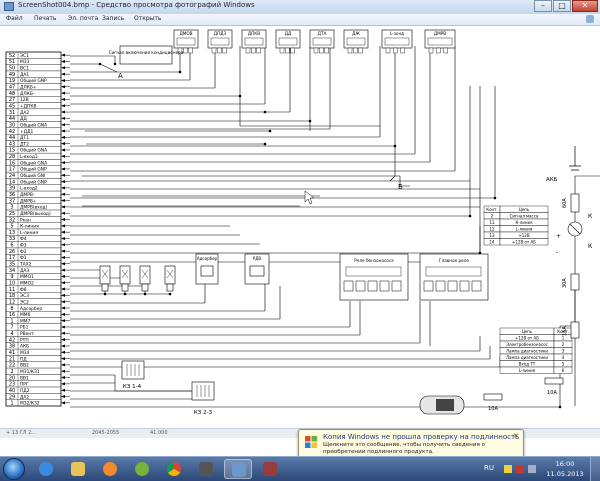 This screenshot has height=481, width=600. Describe the element at coordinates (270, 469) in the screenshot. I see `taskbar-app` at that location.